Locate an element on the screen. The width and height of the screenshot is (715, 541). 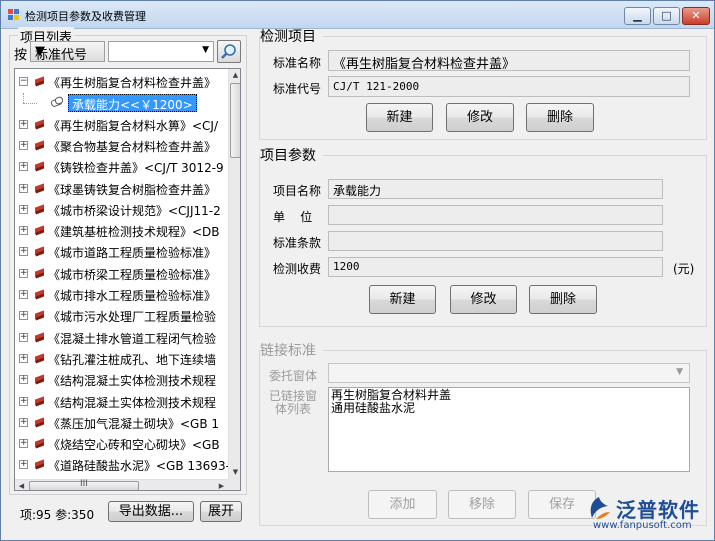
fee-field: 1200 is located at coordinates (495, 267).